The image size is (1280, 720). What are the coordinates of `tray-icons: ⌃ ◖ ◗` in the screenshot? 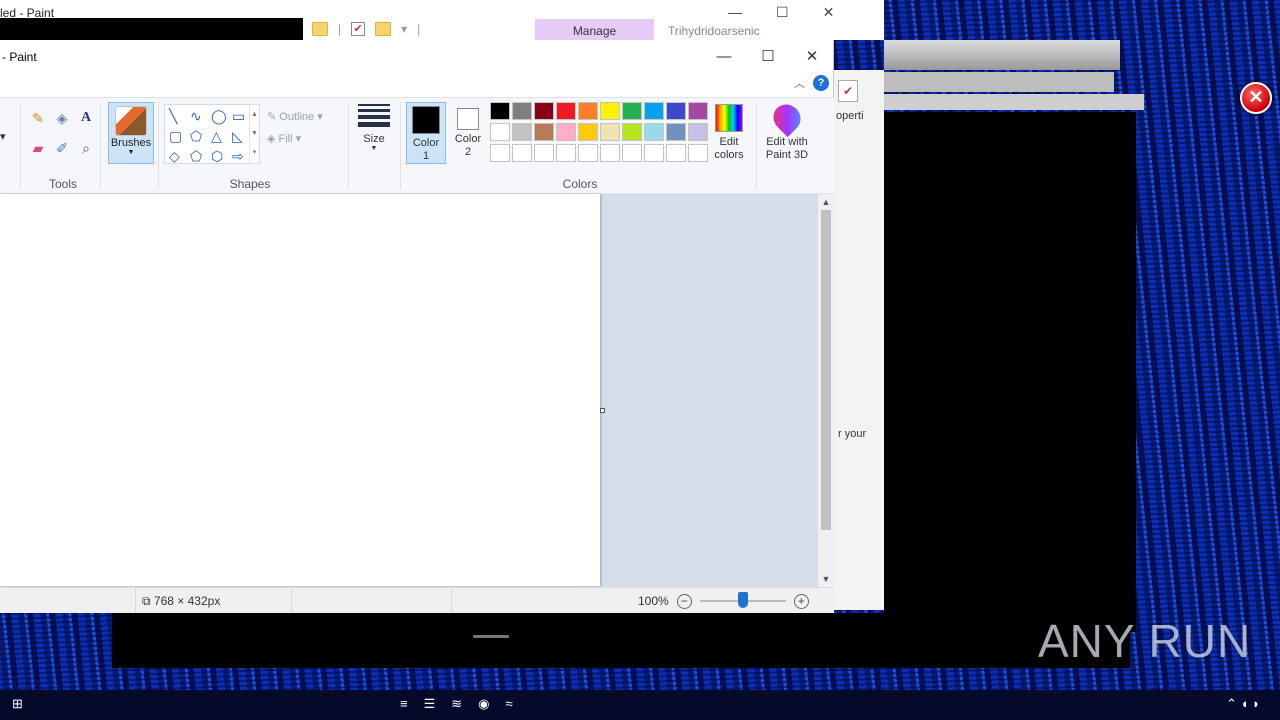 It's located at (1243, 704).